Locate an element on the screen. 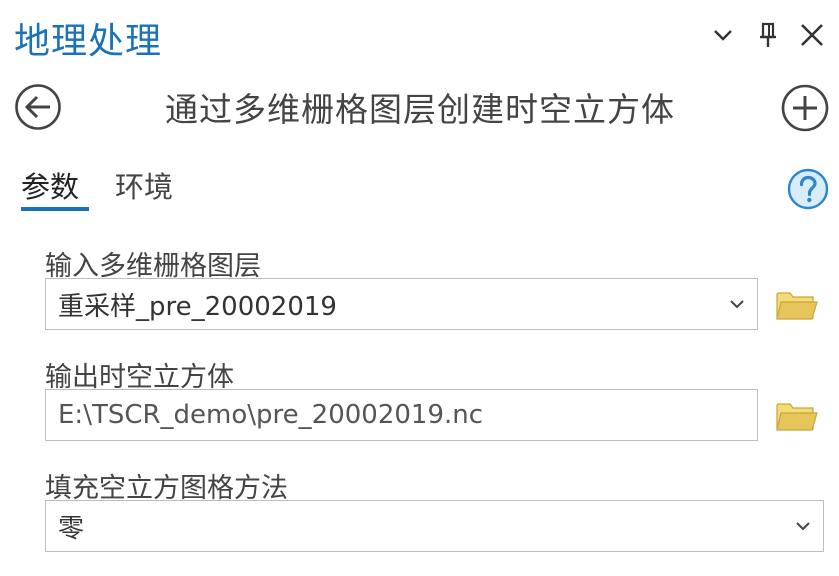 Image resolution: width=839 pixels, height=576 pixels. pin-icon is located at coordinates (768, 35).